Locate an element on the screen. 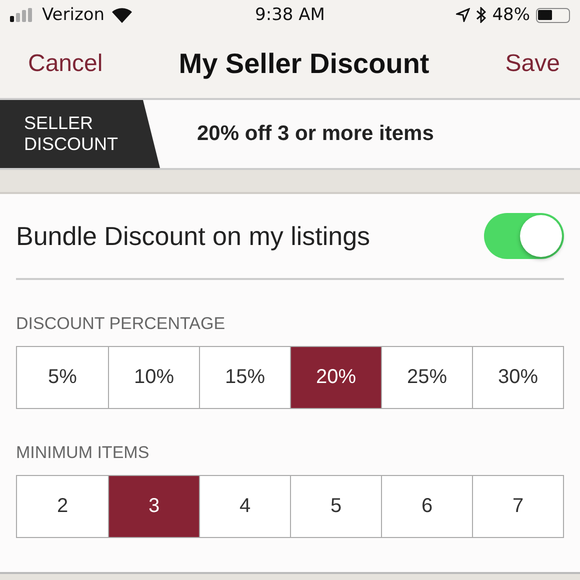 The width and height of the screenshot is (580, 580). battery-percentage: 48% is located at coordinates (511, 15).